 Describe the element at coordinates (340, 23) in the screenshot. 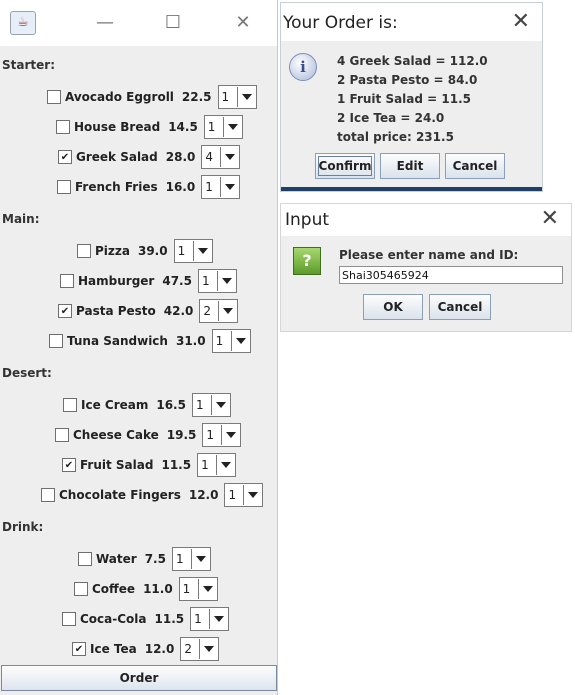

I see `order-dialog-title: Your Order is:` at that location.